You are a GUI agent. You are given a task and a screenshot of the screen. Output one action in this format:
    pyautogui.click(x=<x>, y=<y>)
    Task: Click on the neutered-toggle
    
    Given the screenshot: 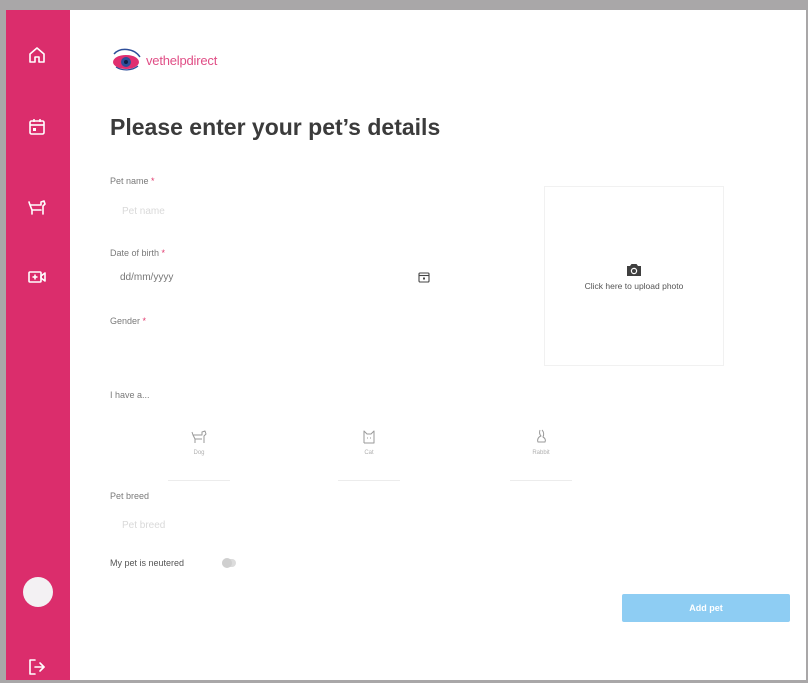 What is the action you would take?
    pyautogui.click(x=229, y=563)
    